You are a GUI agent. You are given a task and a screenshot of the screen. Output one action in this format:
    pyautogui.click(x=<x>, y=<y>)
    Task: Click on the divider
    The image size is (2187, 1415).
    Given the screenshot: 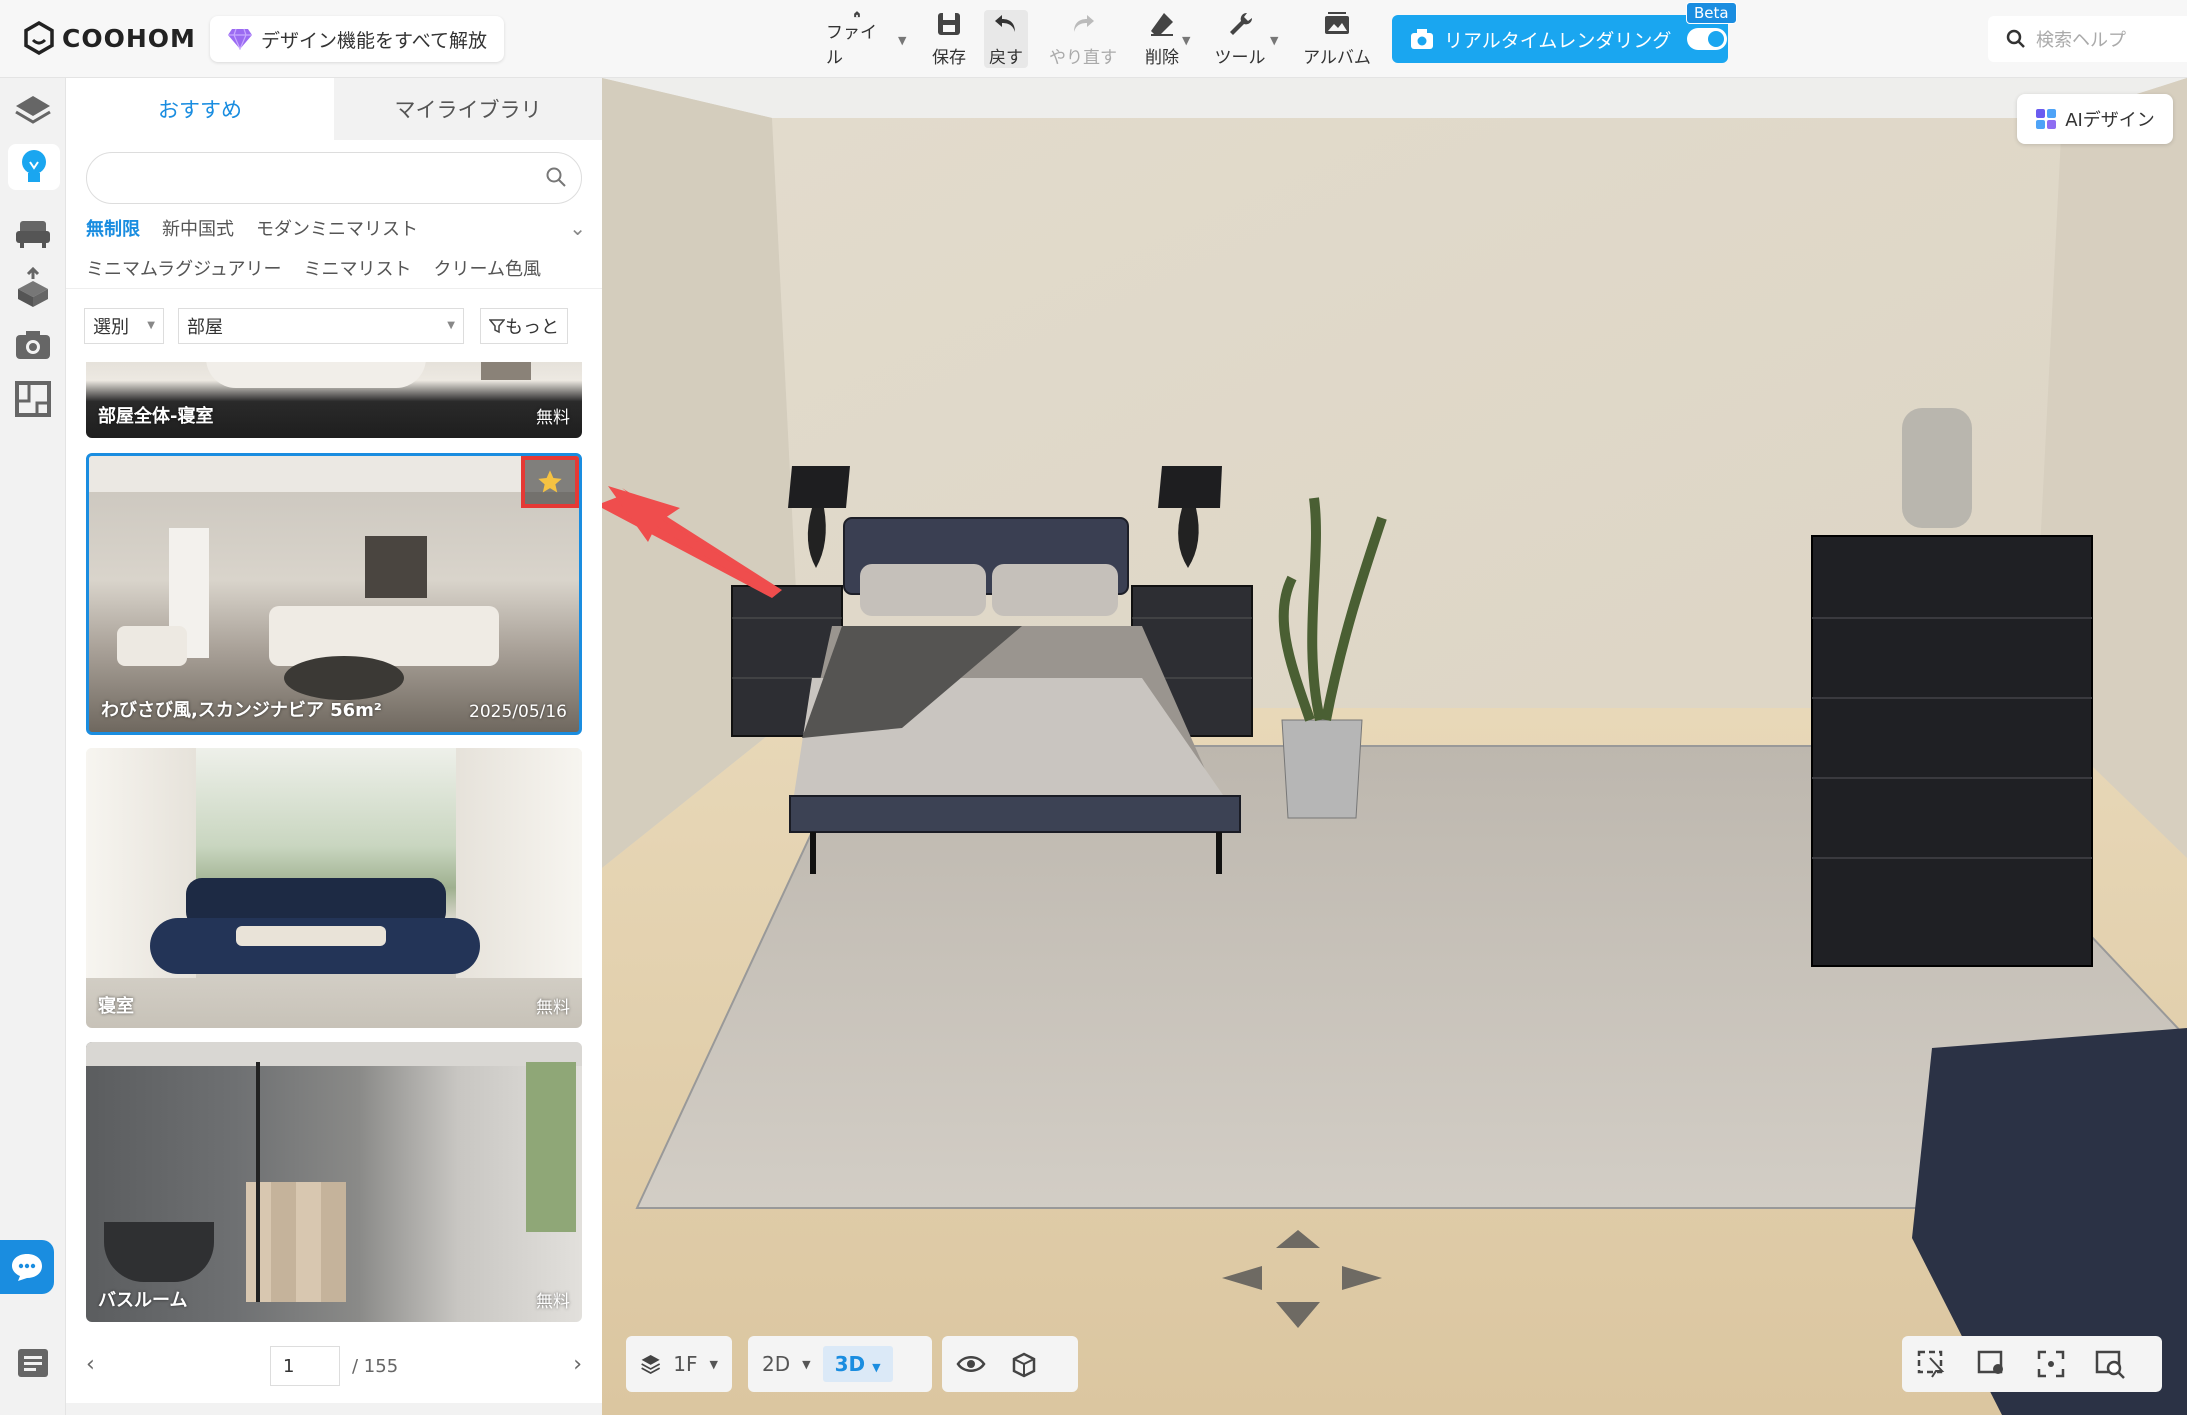 What is the action you would take?
    pyautogui.click(x=334, y=288)
    